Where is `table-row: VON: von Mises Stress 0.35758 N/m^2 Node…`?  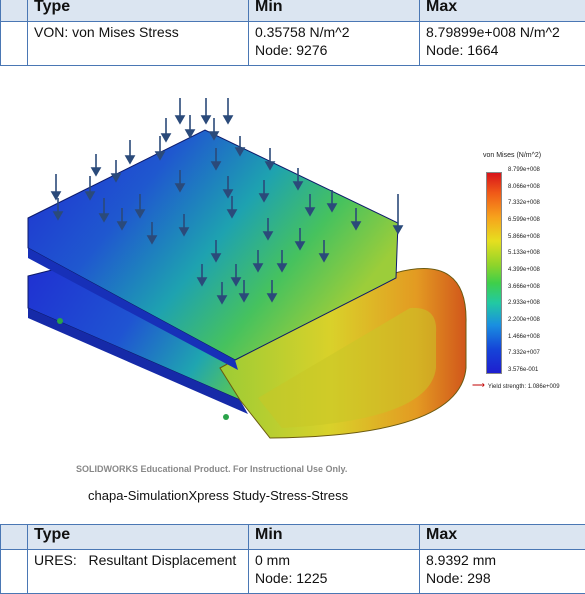 table-row: VON: von Mises Stress 0.35758 N/m^2 Node… is located at coordinates (293, 44).